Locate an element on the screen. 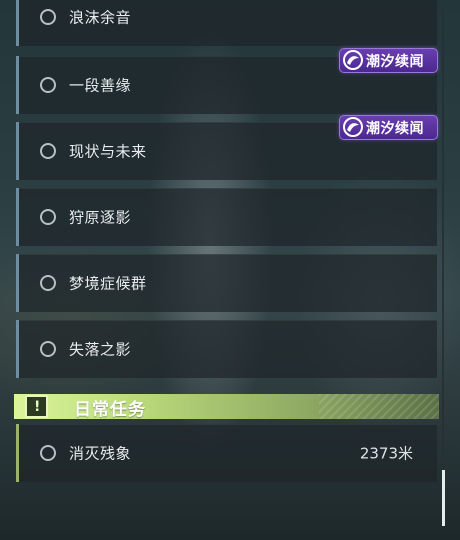 This screenshot has height=540, width=460. quest-distance: 2373米 is located at coordinates (386, 453).